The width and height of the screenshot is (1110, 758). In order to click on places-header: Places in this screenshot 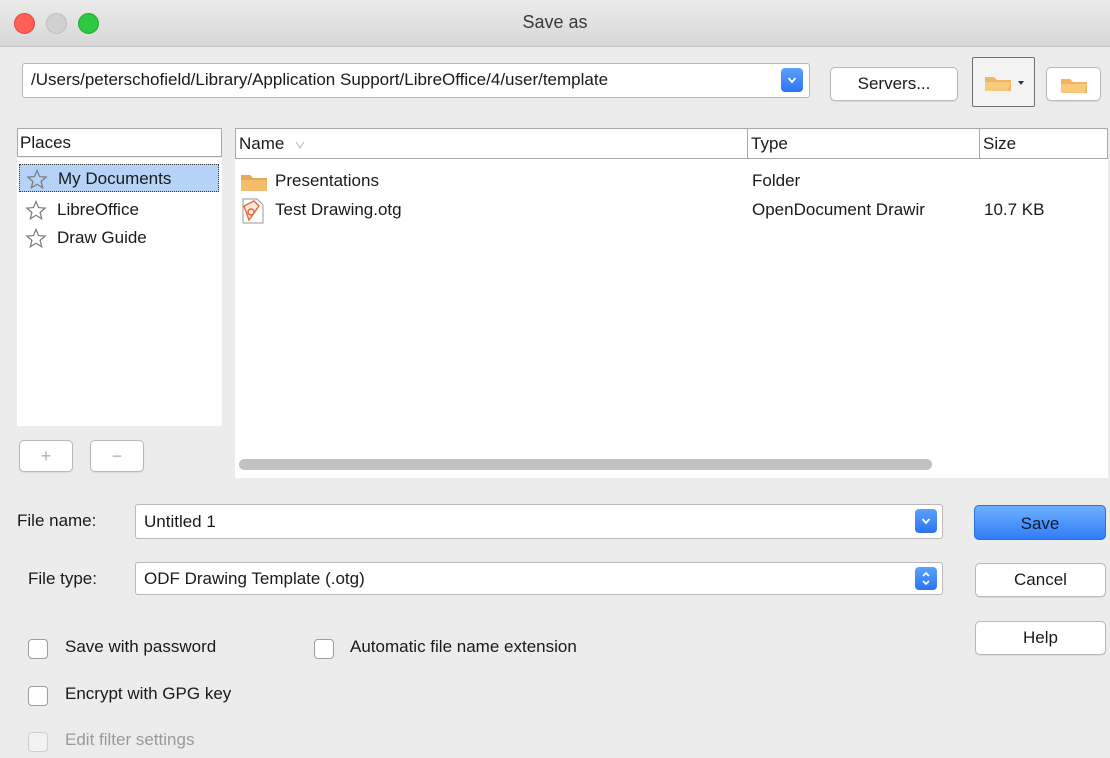, I will do `click(119, 142)`.